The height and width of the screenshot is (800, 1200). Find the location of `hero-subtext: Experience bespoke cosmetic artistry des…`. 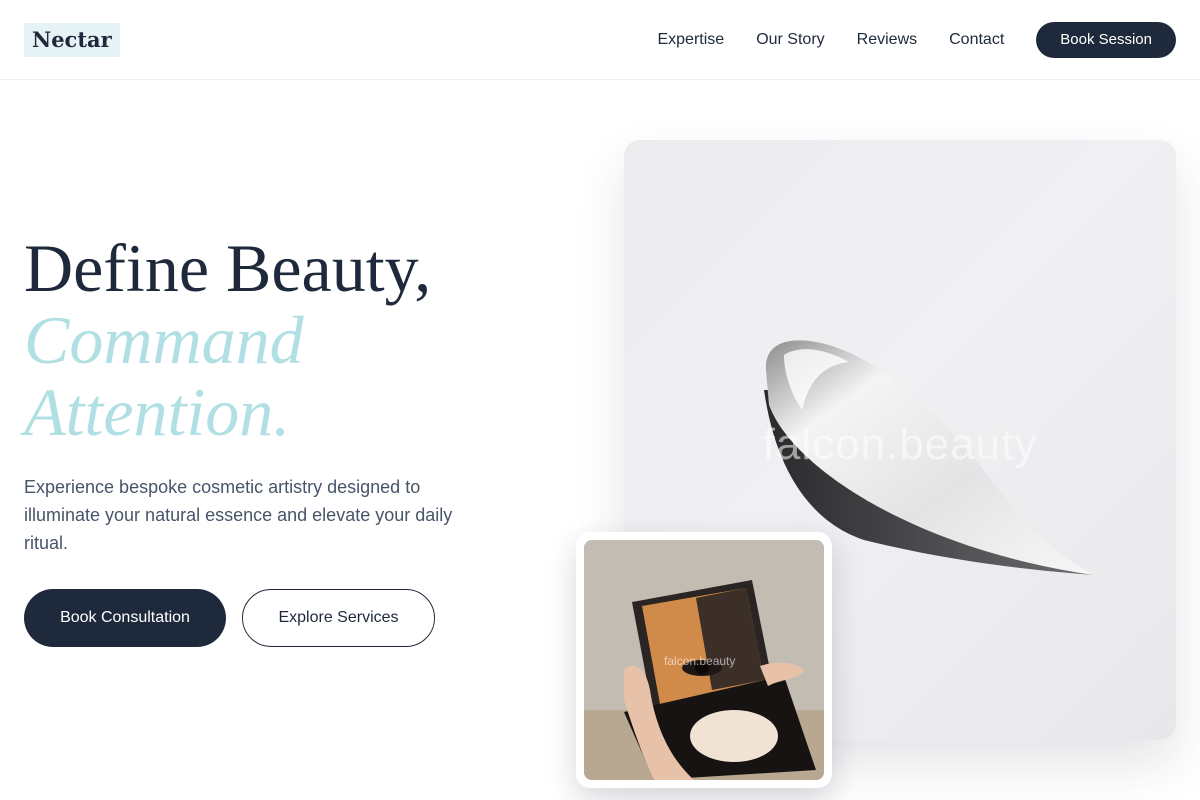

hero-subtext: Experience bespoke cosmetic artistry des… is located at coordinates (238, 515).